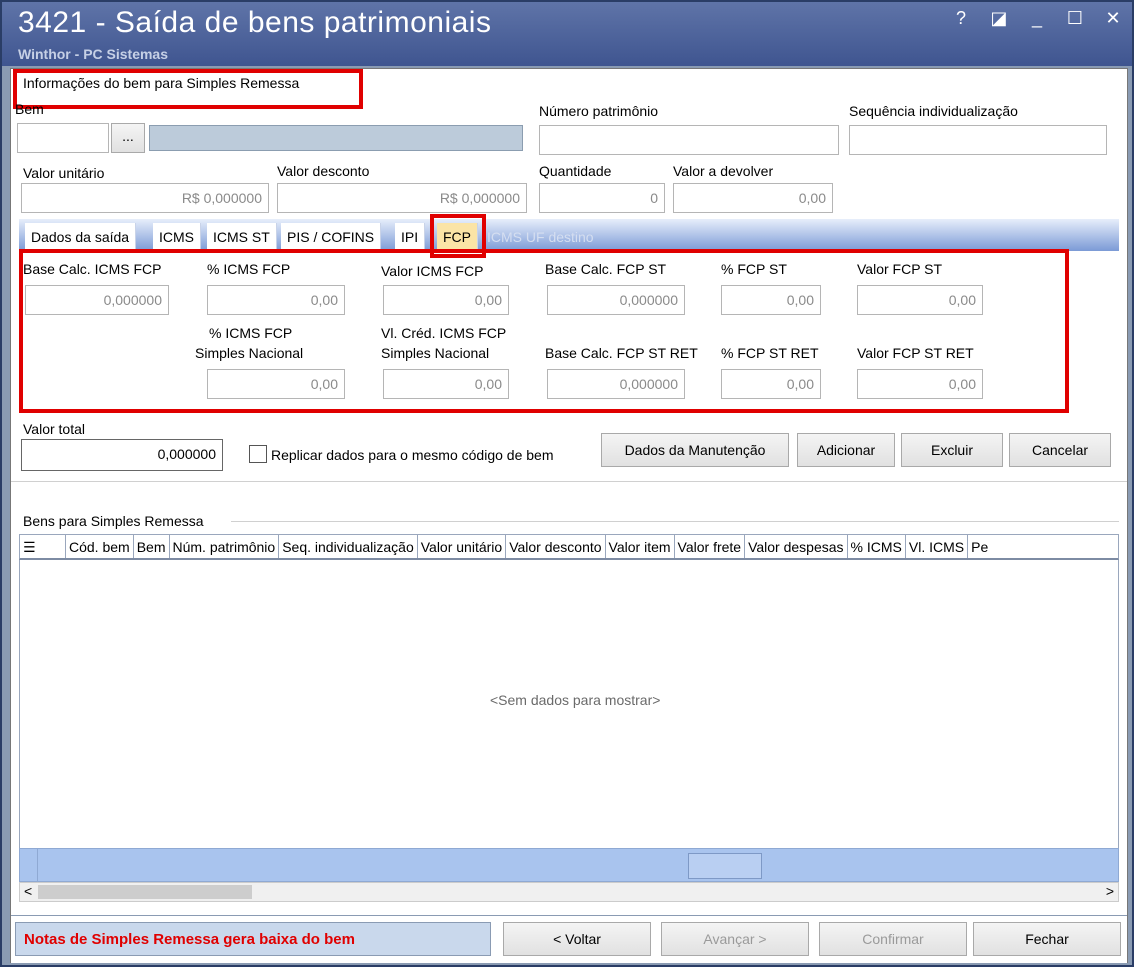 This screenshot has width=1134, height=967. What do you see at coordinates (331, 237) in the screenshot?
I see `tab-pis-cofins: PIS / COFINS` at bounding box center [331, 237].